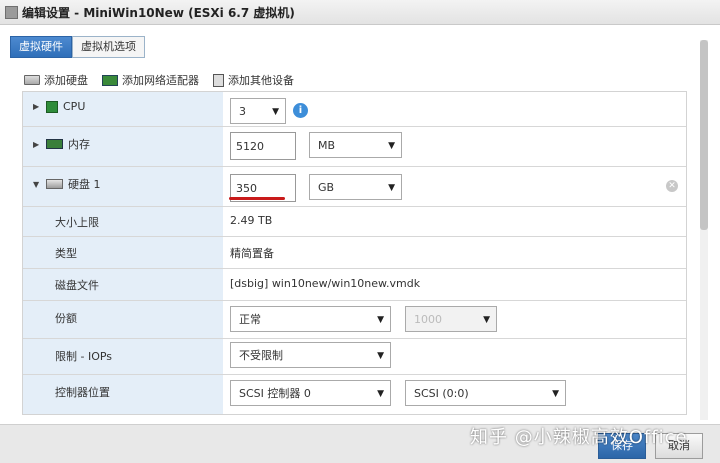 Image resolution: width=720 pixels, height=463 pixels. I want to click on cpu-label-text: CPU, so click(74, 106).